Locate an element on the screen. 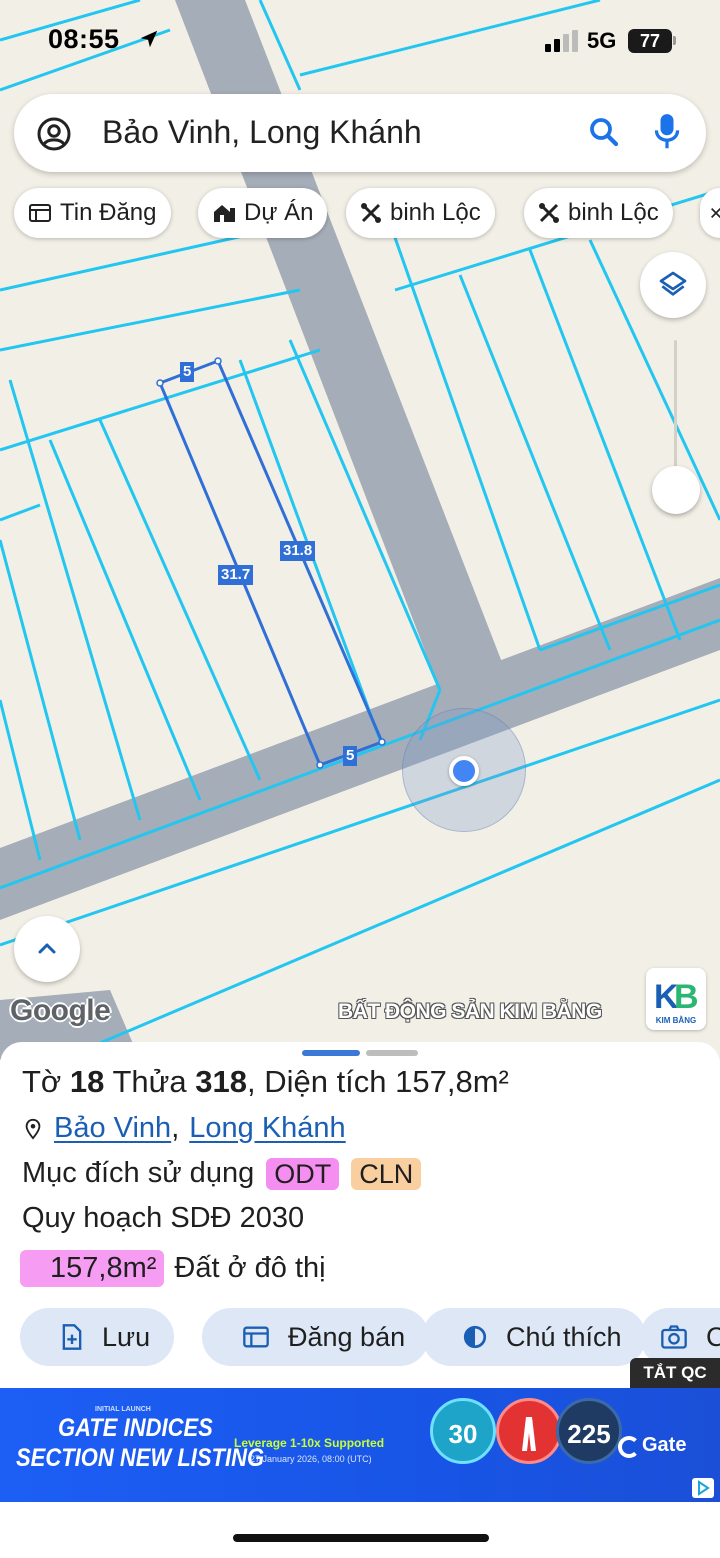  signal-icon is located at coordinates (561, 41).